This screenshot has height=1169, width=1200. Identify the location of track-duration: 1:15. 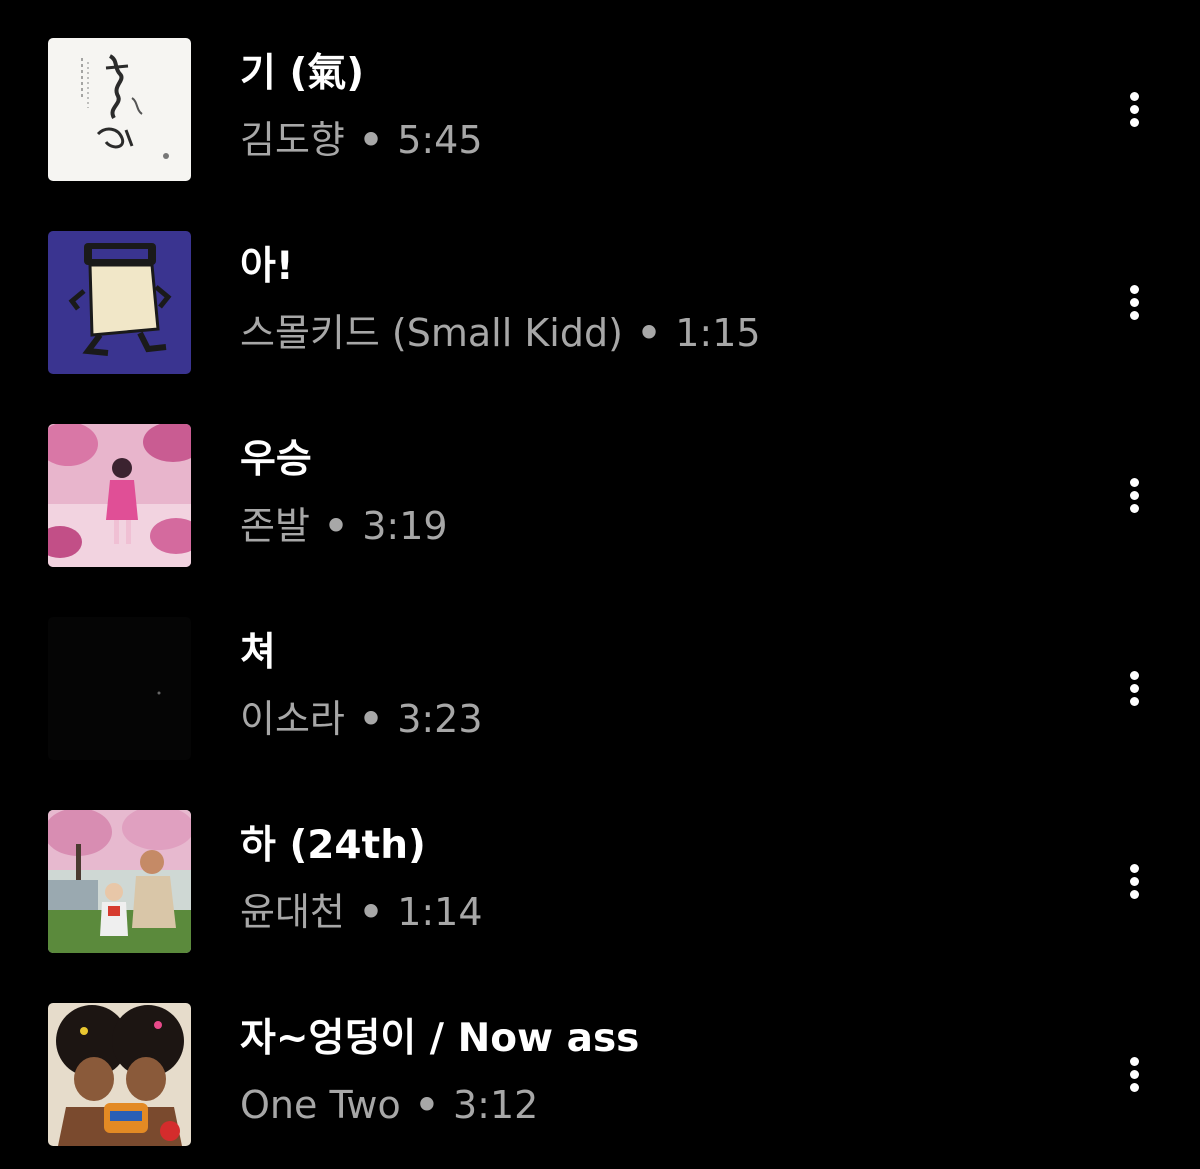
(718, 333).